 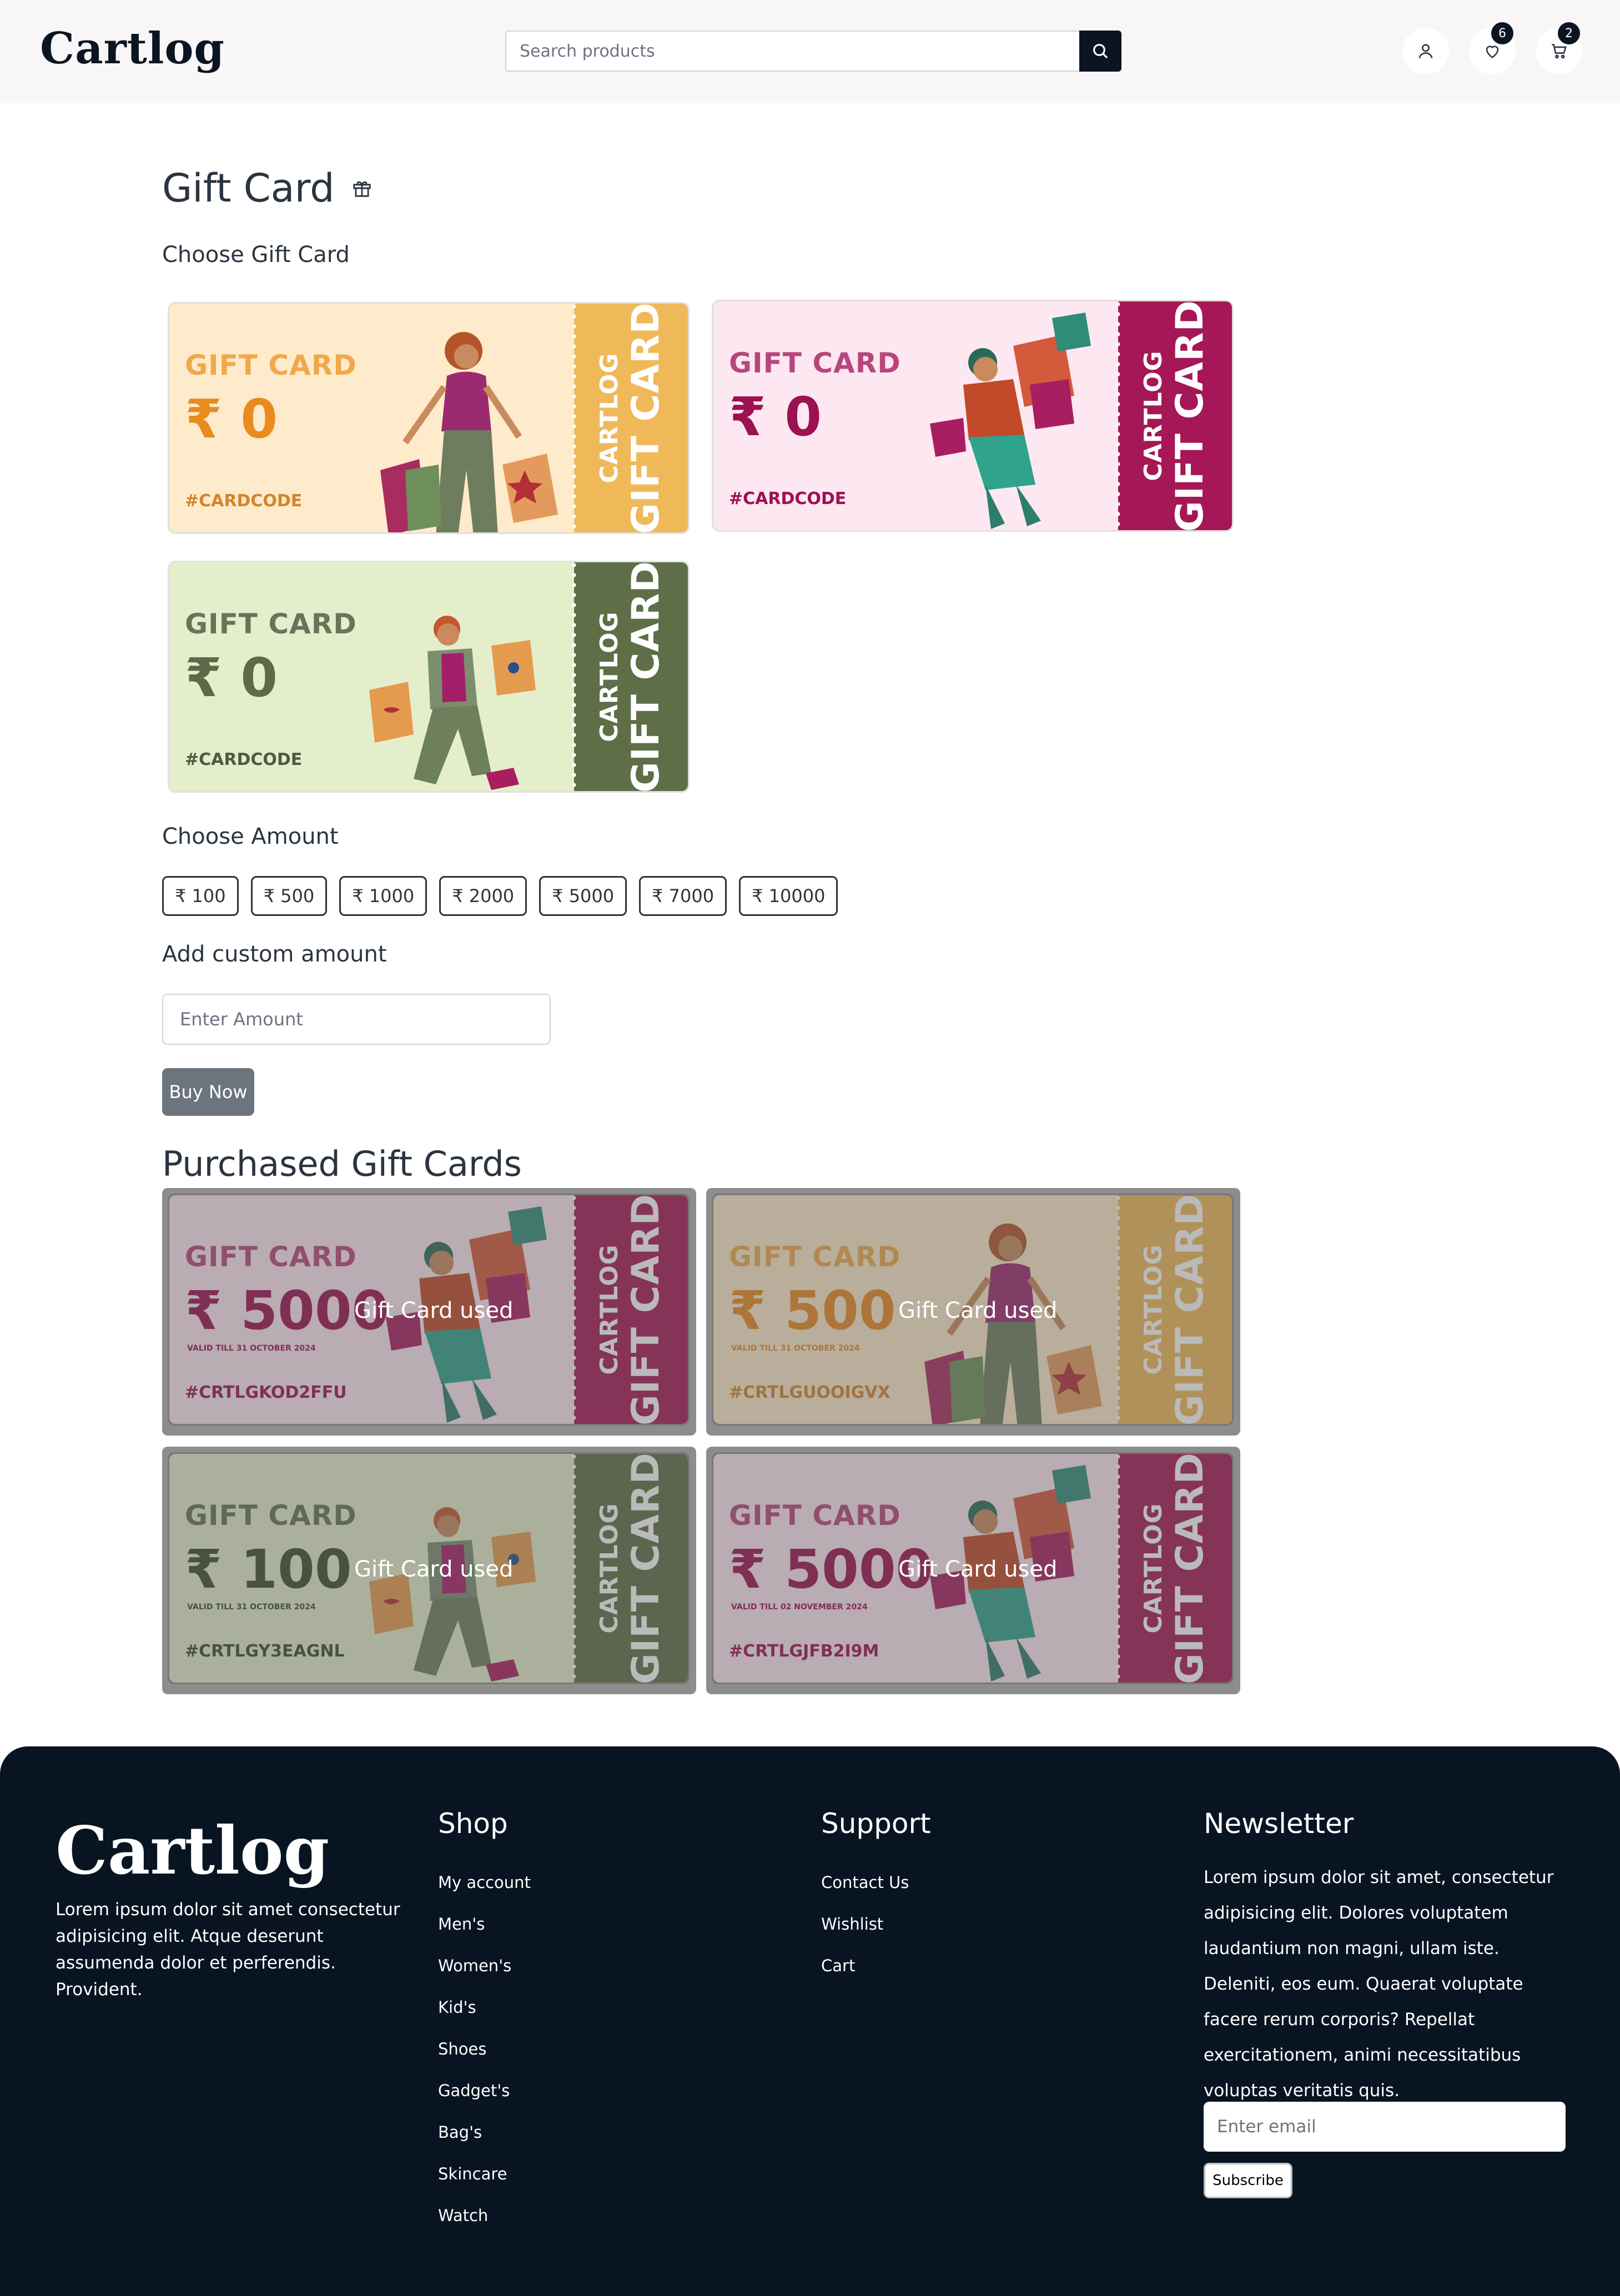 What do you see at coordinates (484, 1924) in the screenshot?
I see `footer-link: Men's` at bounding box center [484, 1924].